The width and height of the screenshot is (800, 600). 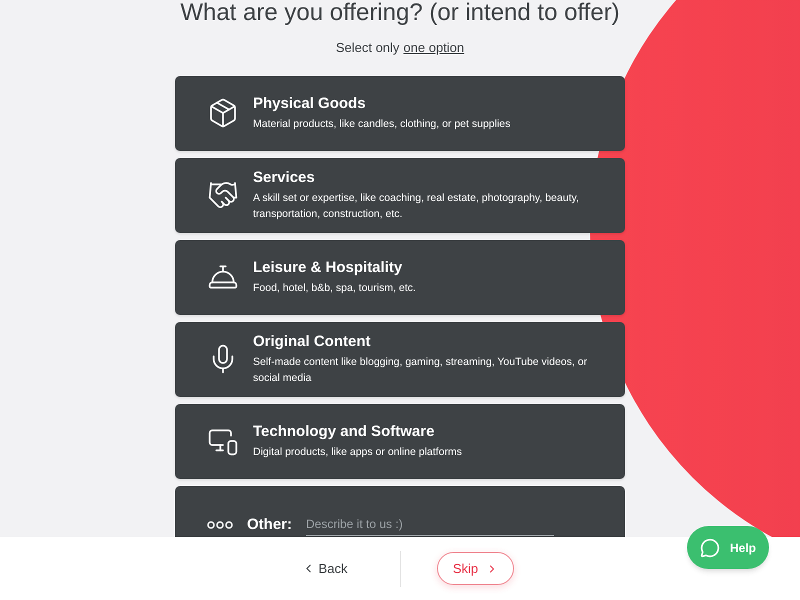 I want to click on other-input-field: Describe it to us :), so click(x=430, y=525).